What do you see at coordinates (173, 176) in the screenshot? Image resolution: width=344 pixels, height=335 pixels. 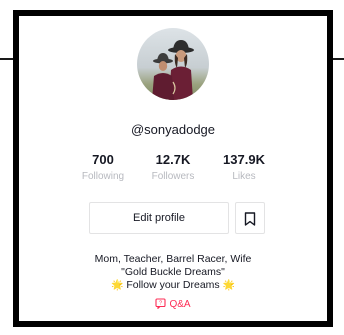 I see `stat-followers-label: Followers` at bounding box center [173, 176].